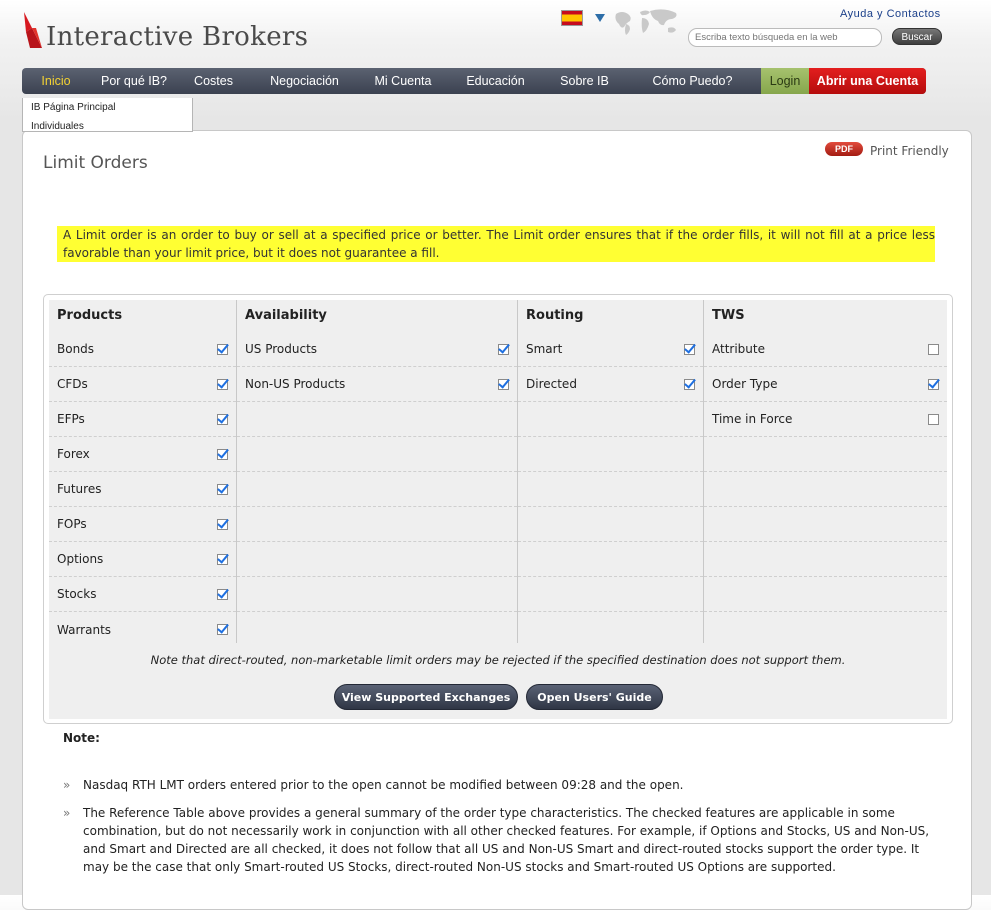 The height and width of the screenshot is (910, 991). I want to click on table-row: CFDs, so click(142, 384).